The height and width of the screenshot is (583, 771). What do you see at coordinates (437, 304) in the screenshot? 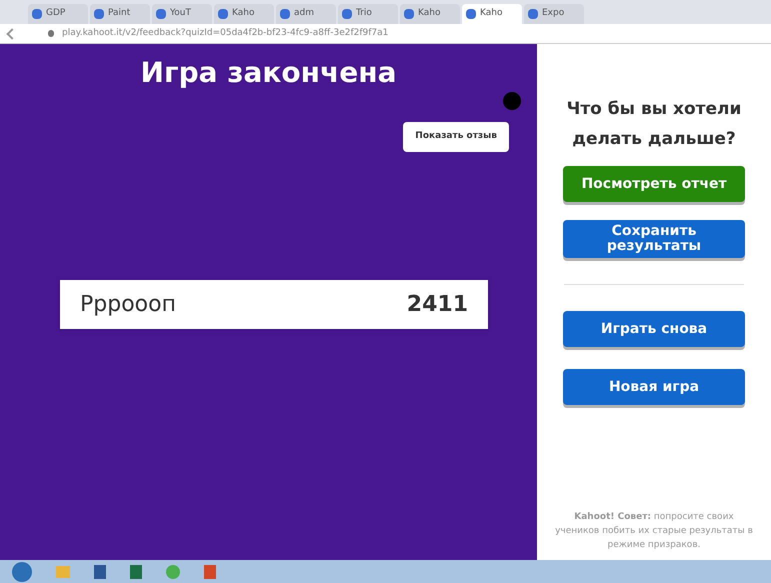
I see `player-score: 2411` at bounding box center [437, 304].